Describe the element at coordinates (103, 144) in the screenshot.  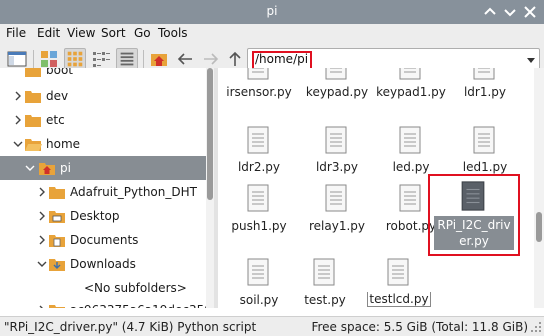
I see `tree-item-home: home` at that location.